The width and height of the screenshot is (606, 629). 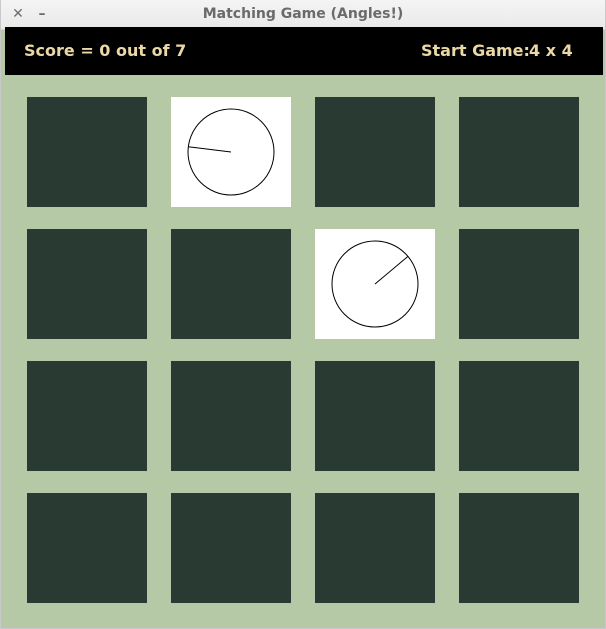 What do you see at coordinates (519, 548) in the screenshot?
I see `card-r3-c3` at bounding box center [519, 548].